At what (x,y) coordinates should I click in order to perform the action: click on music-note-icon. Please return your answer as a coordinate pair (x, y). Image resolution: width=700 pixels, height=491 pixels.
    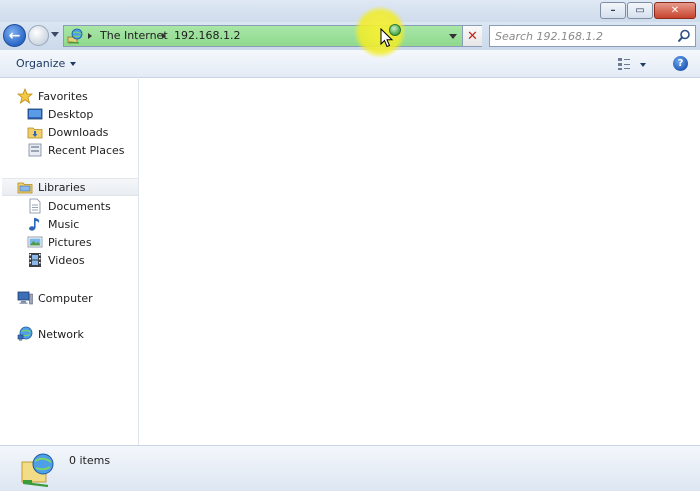
    Looking at the image, I should click on (34, 224).